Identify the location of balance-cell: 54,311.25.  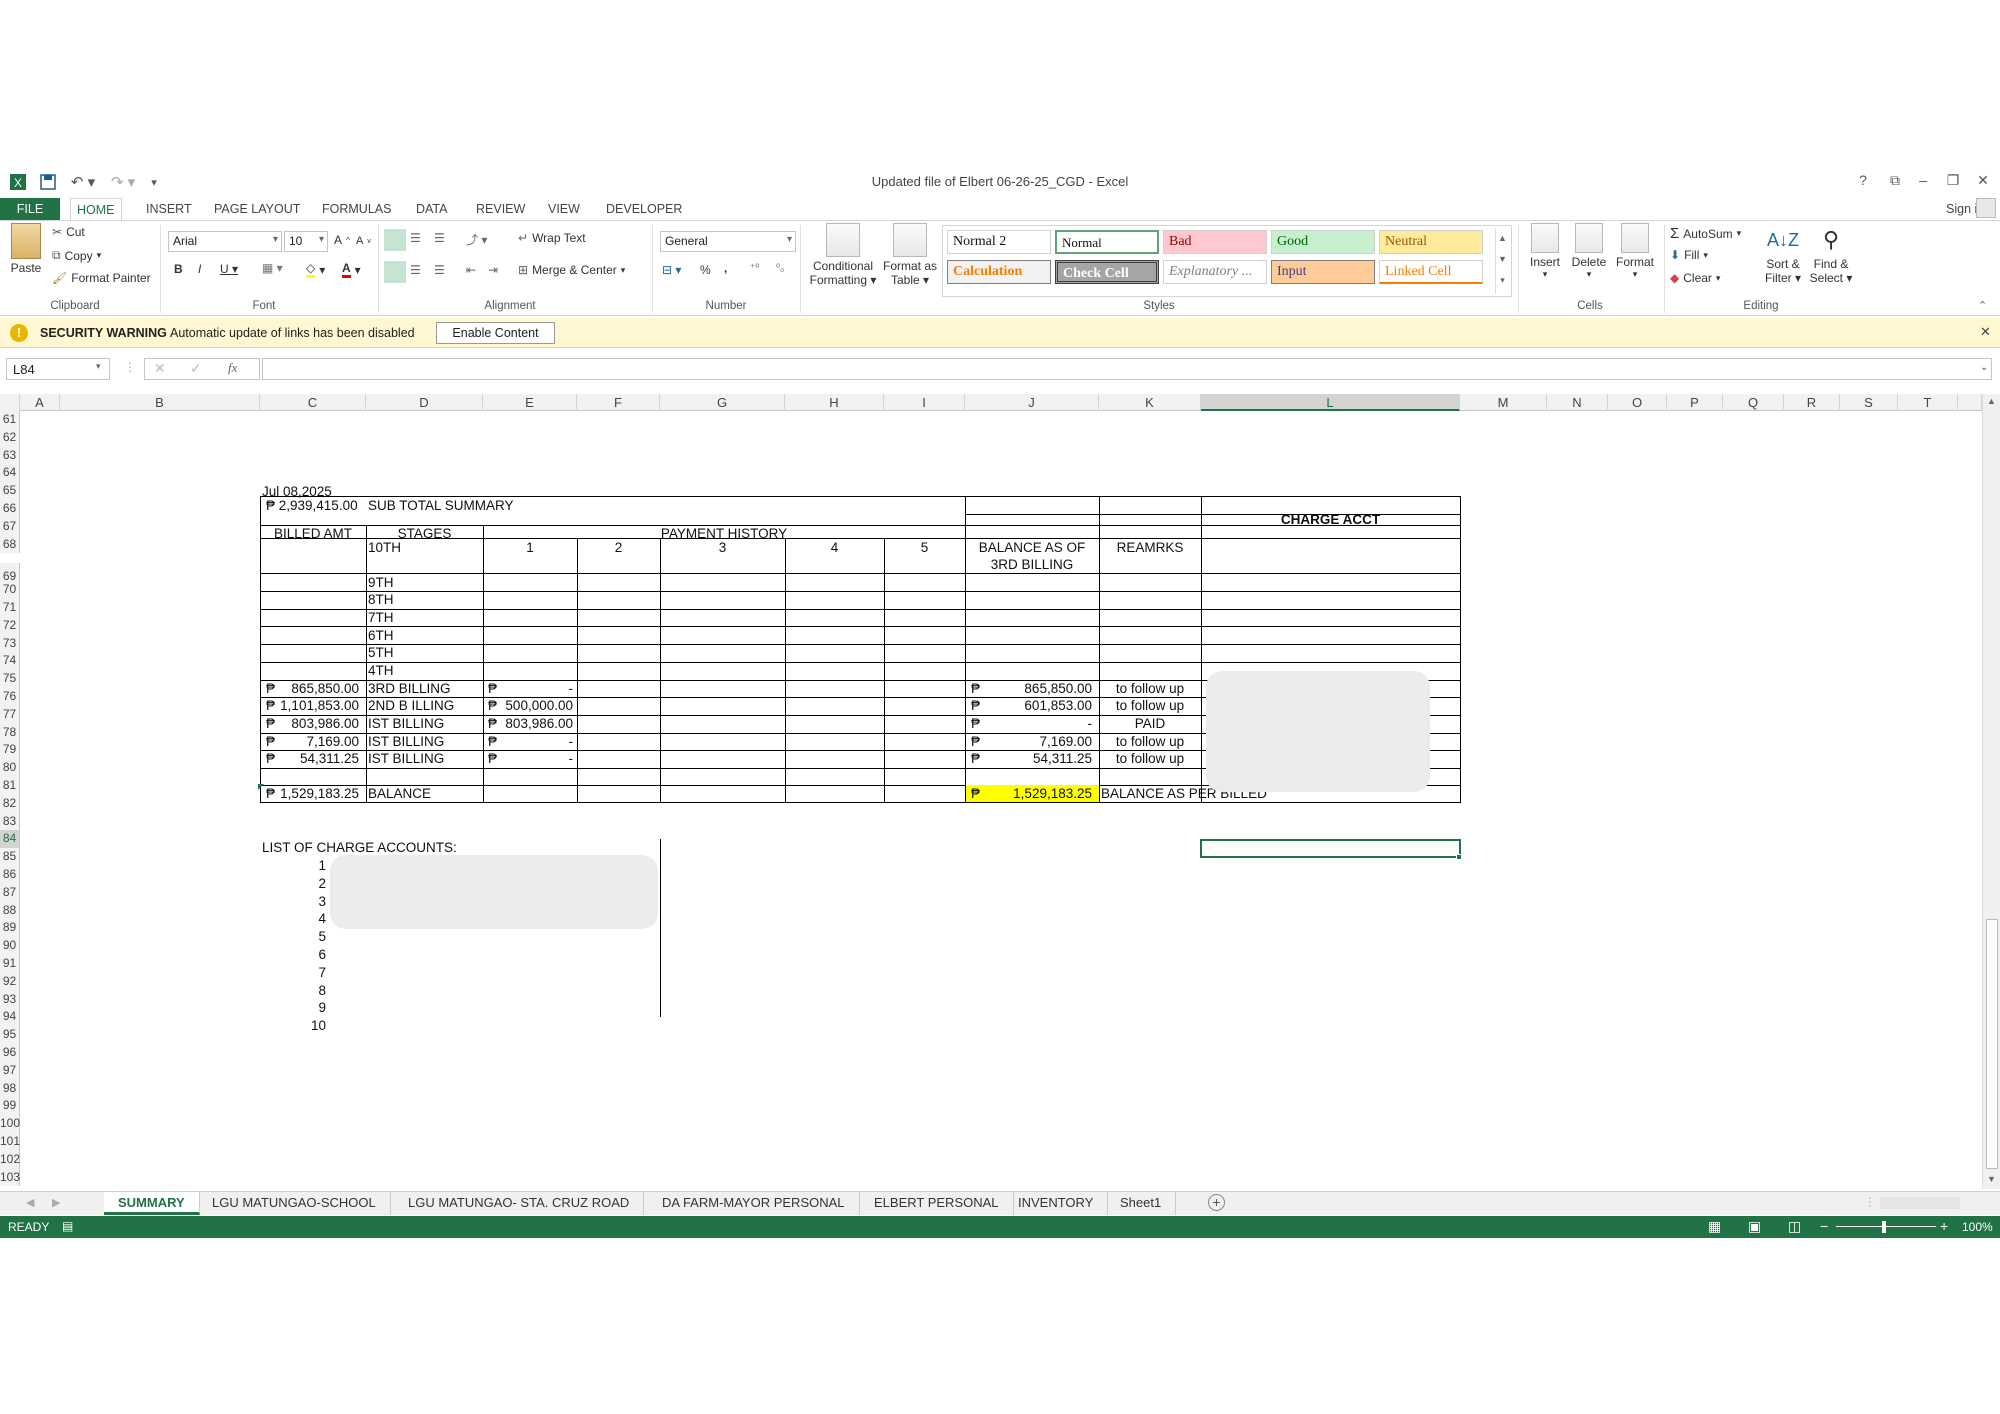
(1028, 758).